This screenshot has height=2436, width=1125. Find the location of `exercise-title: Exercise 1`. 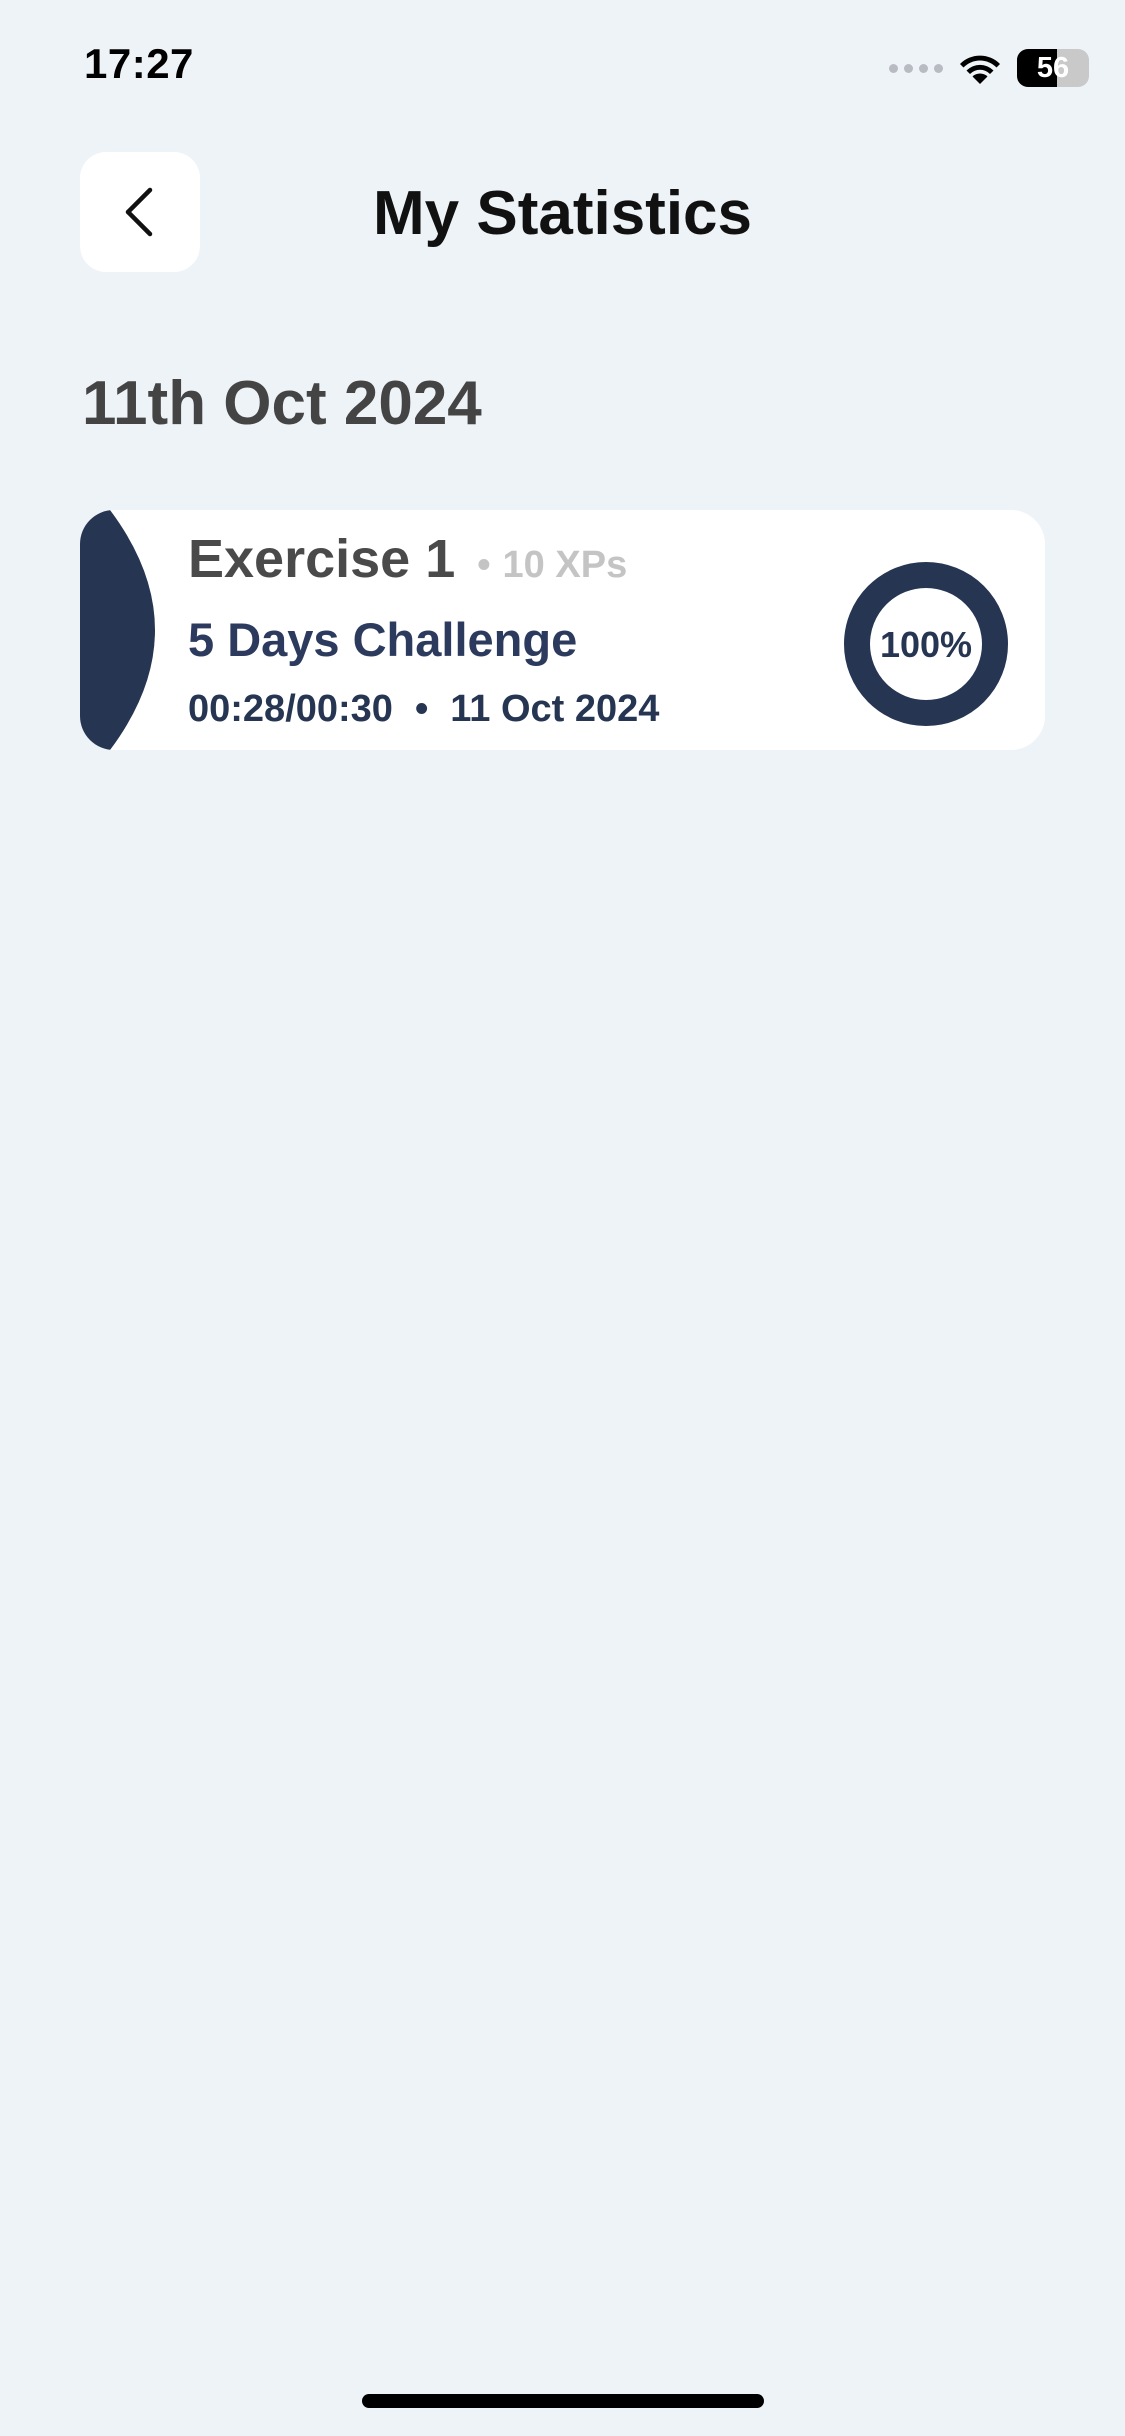

exercise-title: Exercise 1 is located at coordinates (322, 559).